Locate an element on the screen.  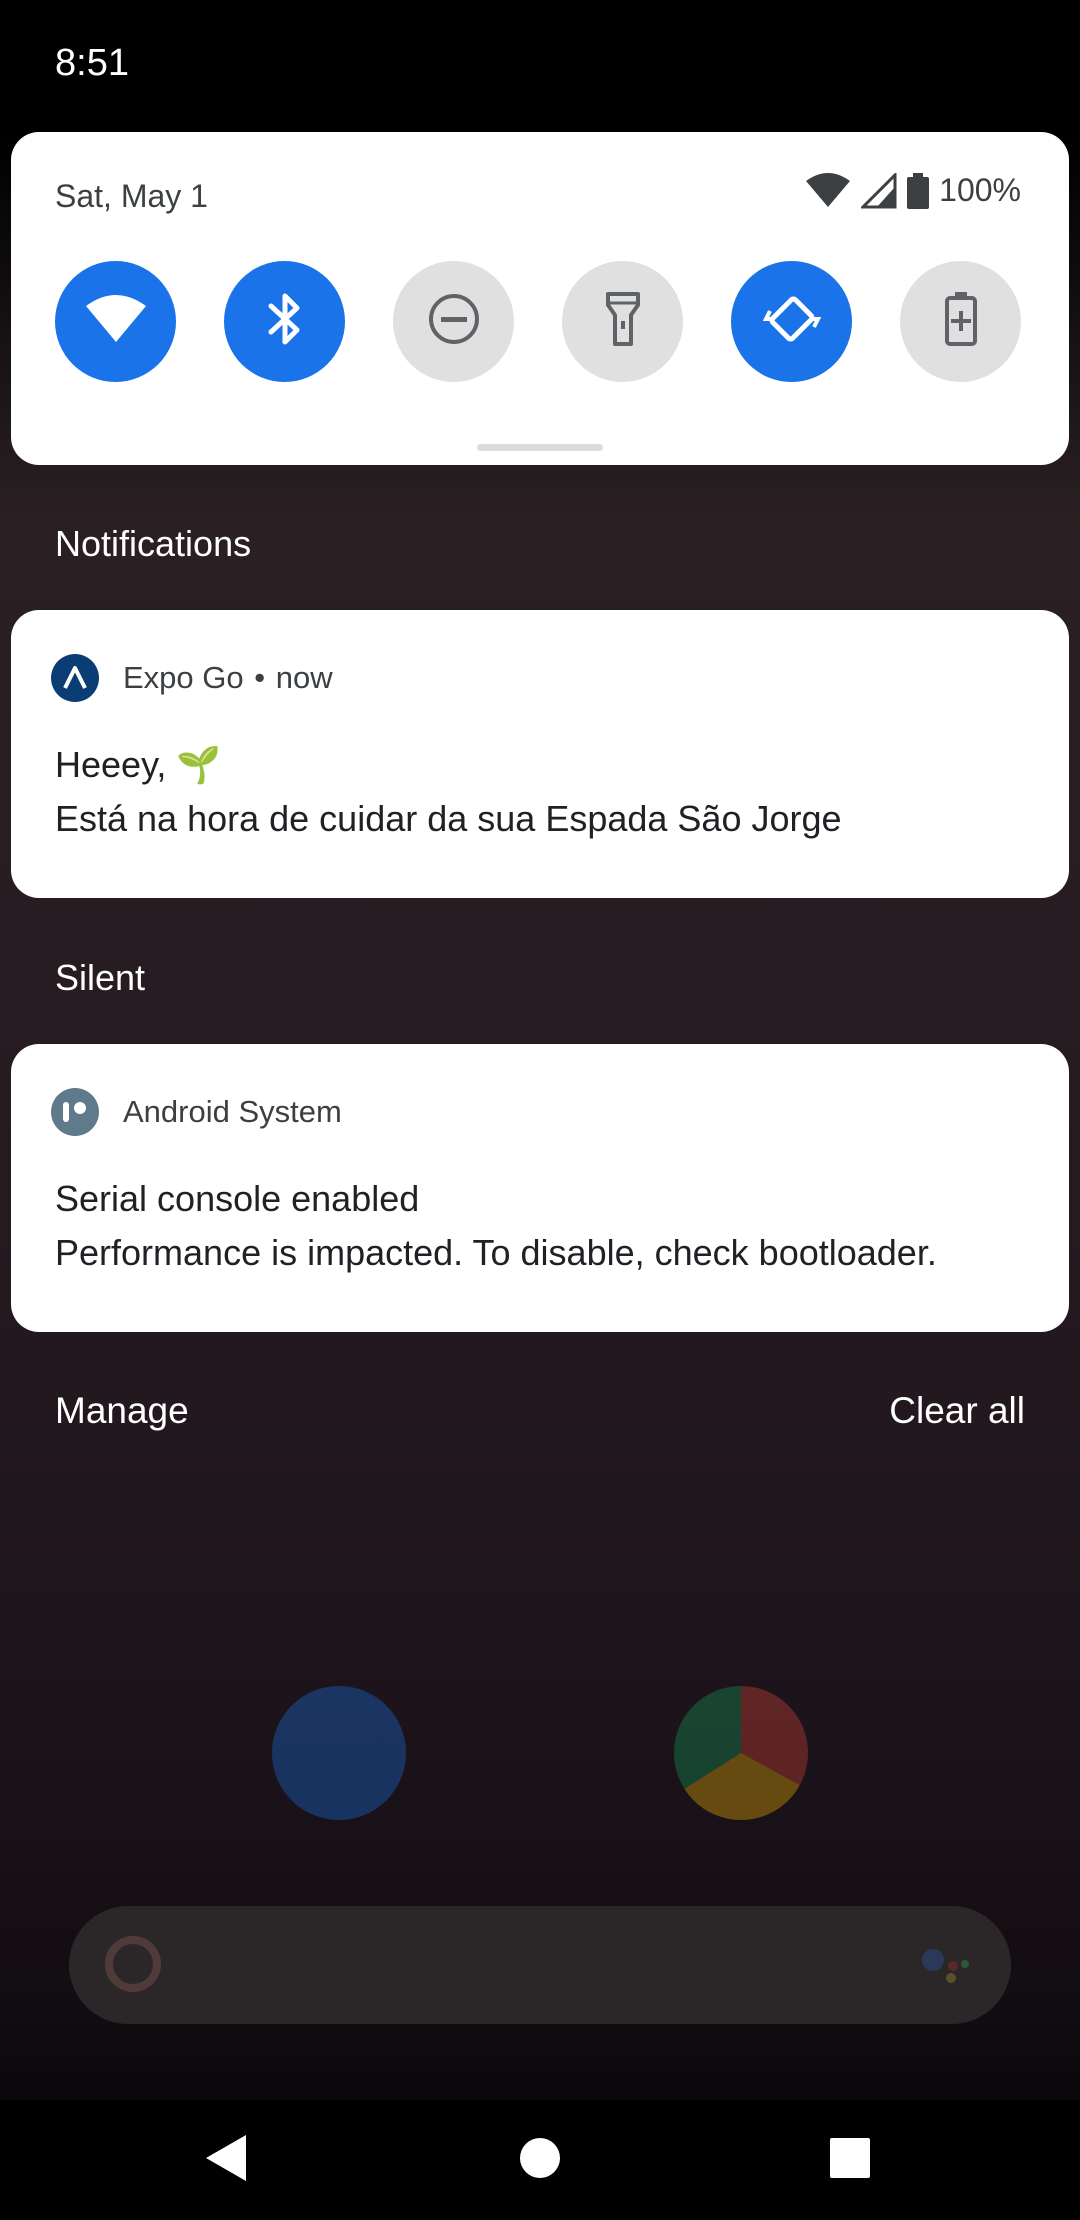
auto-rotate-tile is located at coordinates (791, 321).